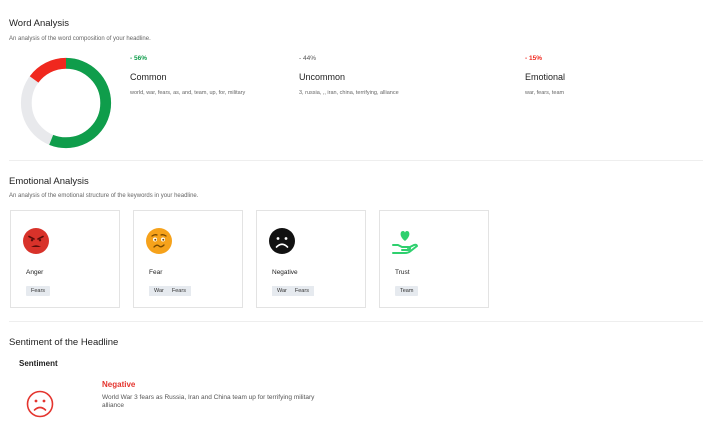  What do you see at coordinates (40, 404) in the screenshot?
I see `frown-face-icon` at bounding box center [40, 404].